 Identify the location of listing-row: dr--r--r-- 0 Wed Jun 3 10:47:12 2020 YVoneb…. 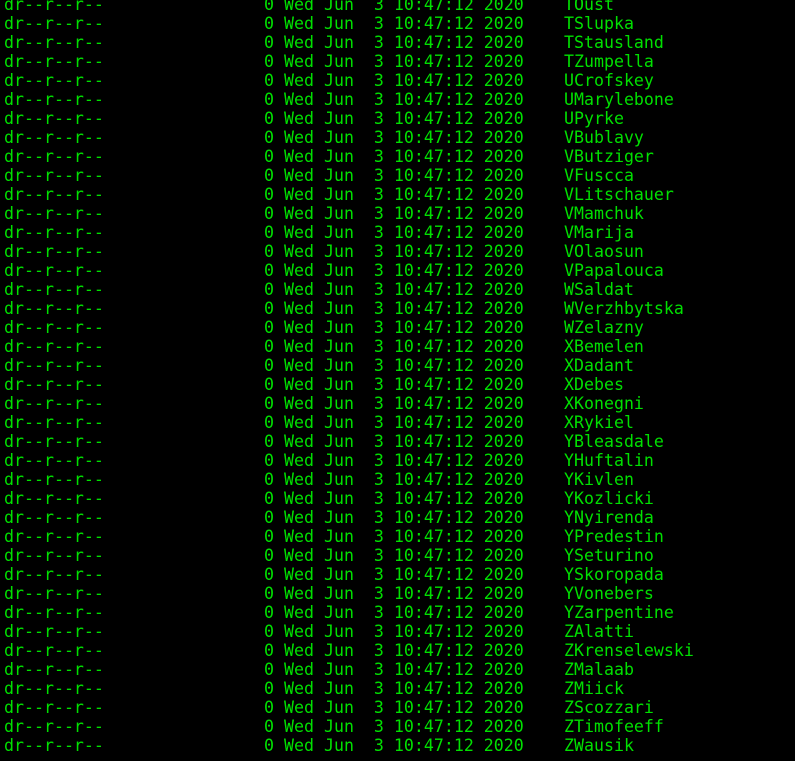
(349, 593).